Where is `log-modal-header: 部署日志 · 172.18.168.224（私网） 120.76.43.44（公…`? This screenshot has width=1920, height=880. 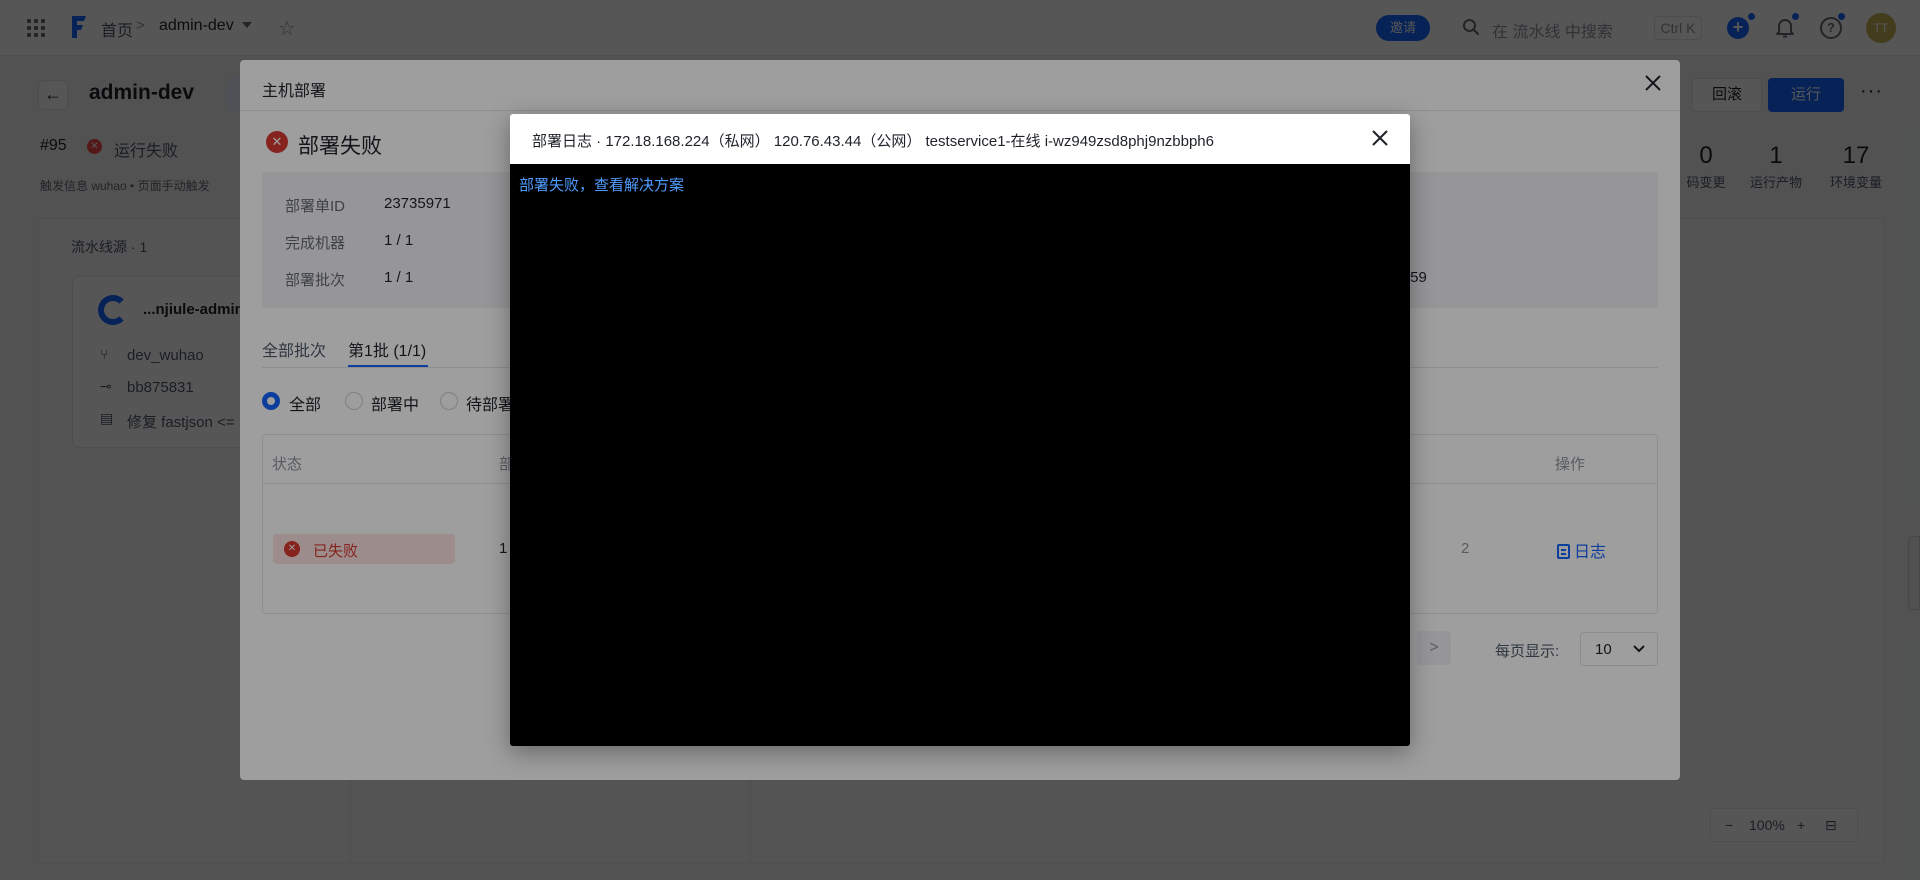 log-modal-header: 部署日志 · 172.18.168.224（私网） 120.76.43.44（公… is located at coordinates (960, 139).